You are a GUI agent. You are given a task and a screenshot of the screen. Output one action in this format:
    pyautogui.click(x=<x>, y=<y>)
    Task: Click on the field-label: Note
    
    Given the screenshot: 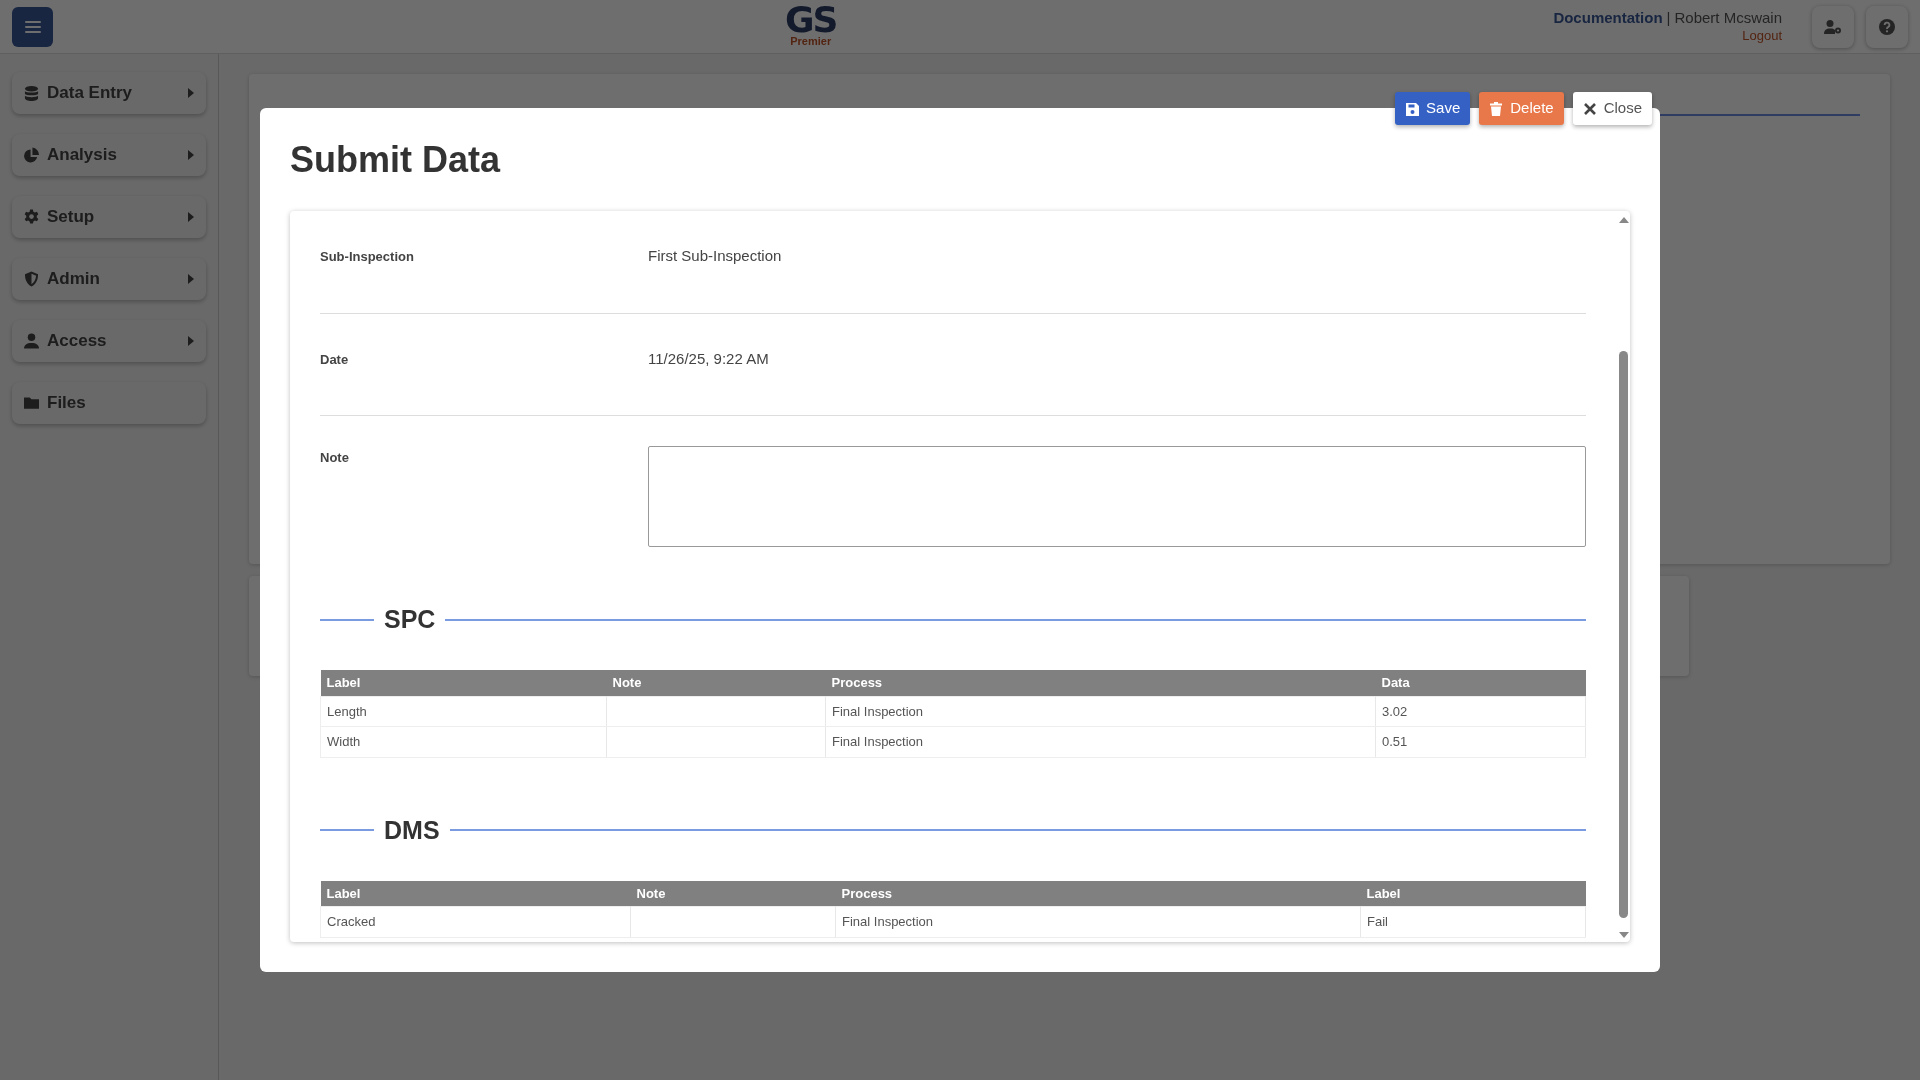 What is the action you would take?
    pyautogui.click(x=335, y=458)
    